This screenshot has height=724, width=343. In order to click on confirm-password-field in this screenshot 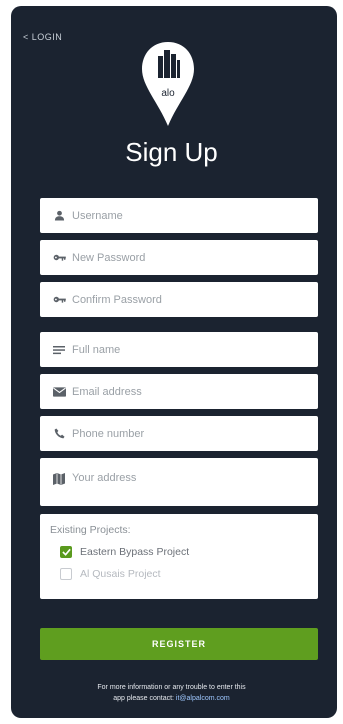, I will do `click(179, 299)`.